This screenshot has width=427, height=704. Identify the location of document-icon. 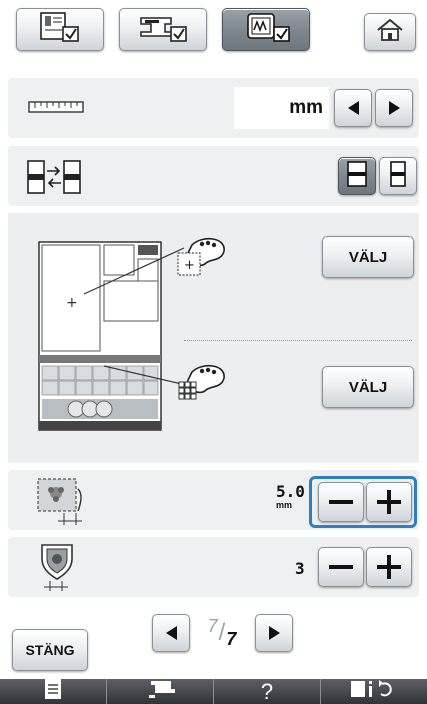
(53, 691).